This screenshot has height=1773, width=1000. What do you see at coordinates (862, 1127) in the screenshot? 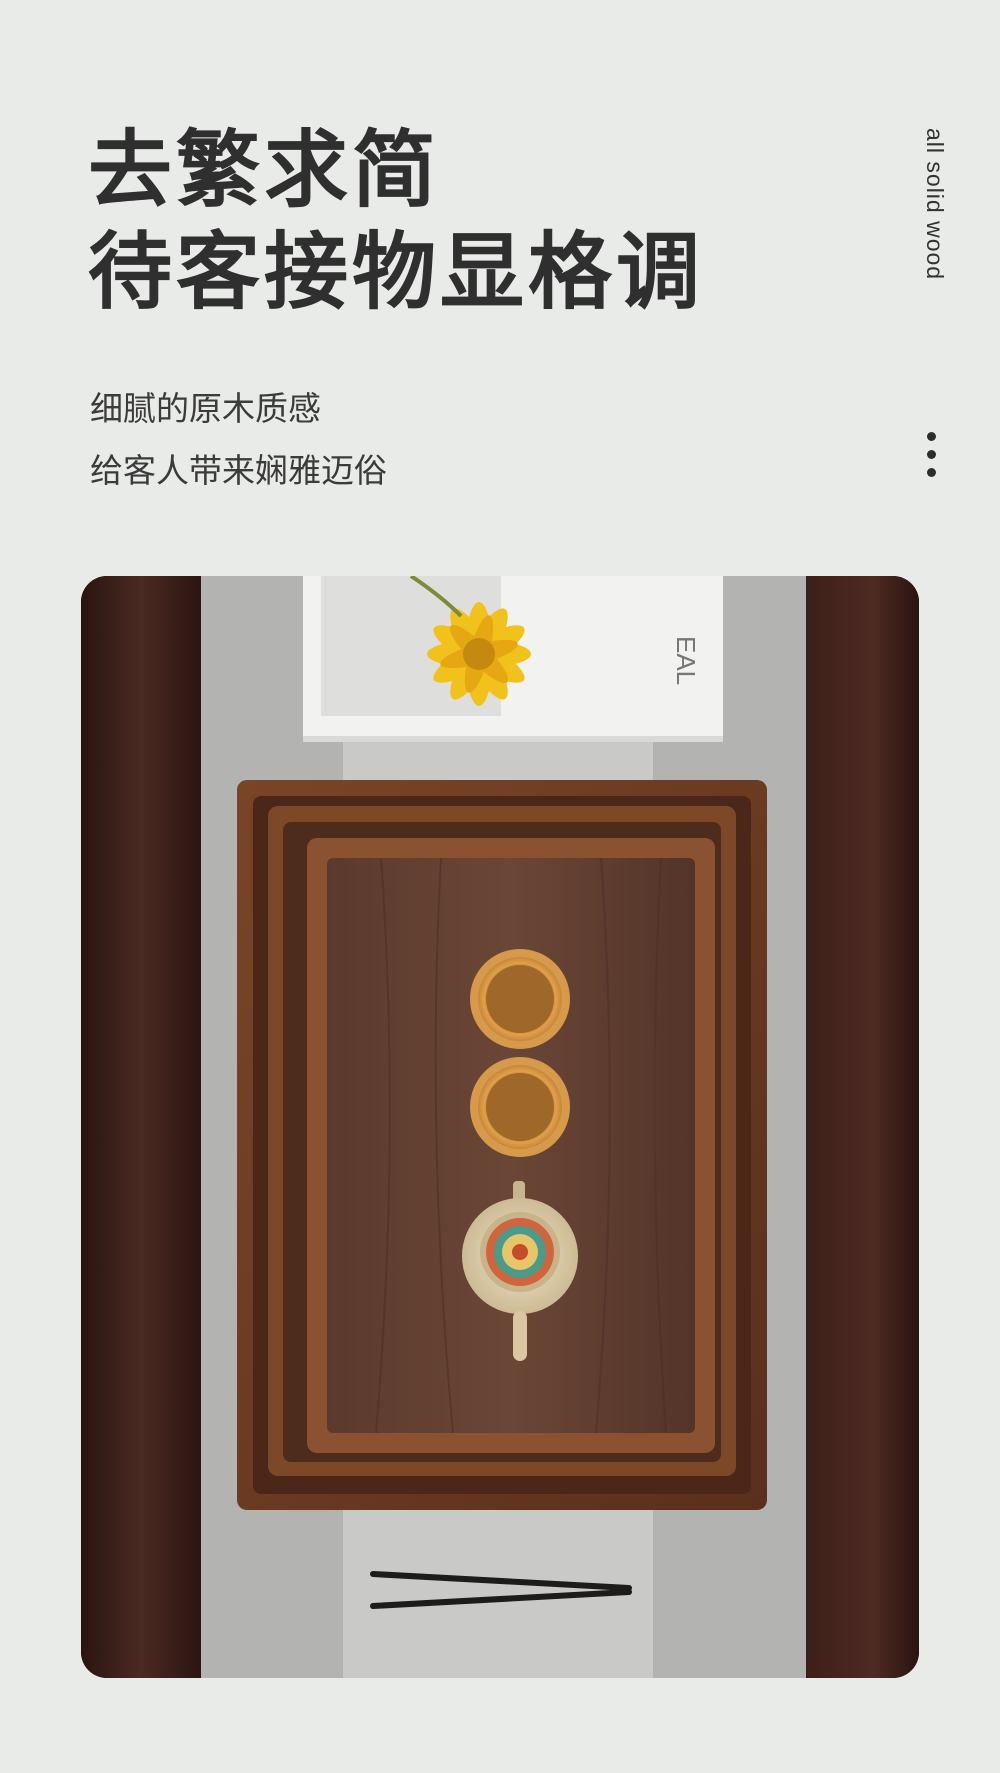
I see `right-wood-panel` at bounding box center [862, 1127].